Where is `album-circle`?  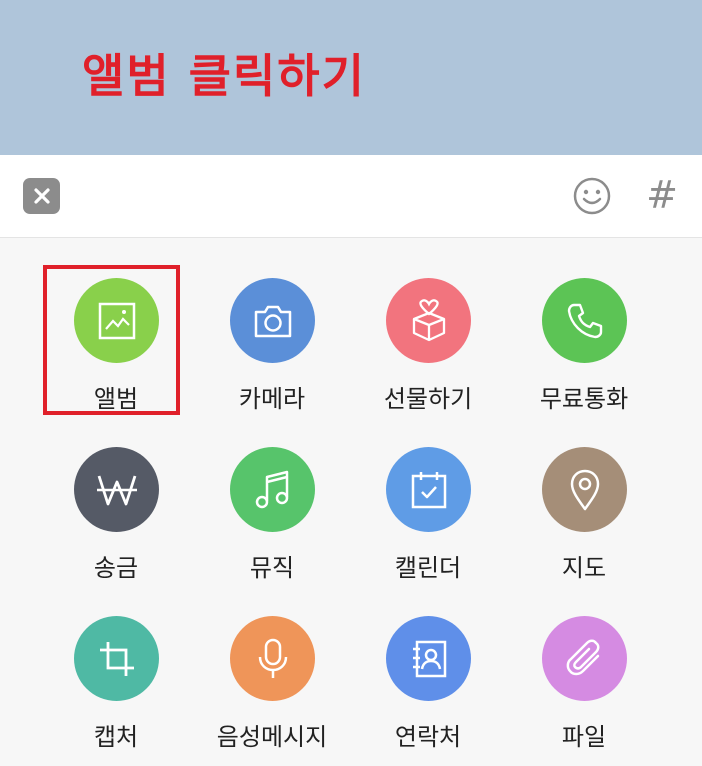 album-circle is located at coordinates (116, 320).